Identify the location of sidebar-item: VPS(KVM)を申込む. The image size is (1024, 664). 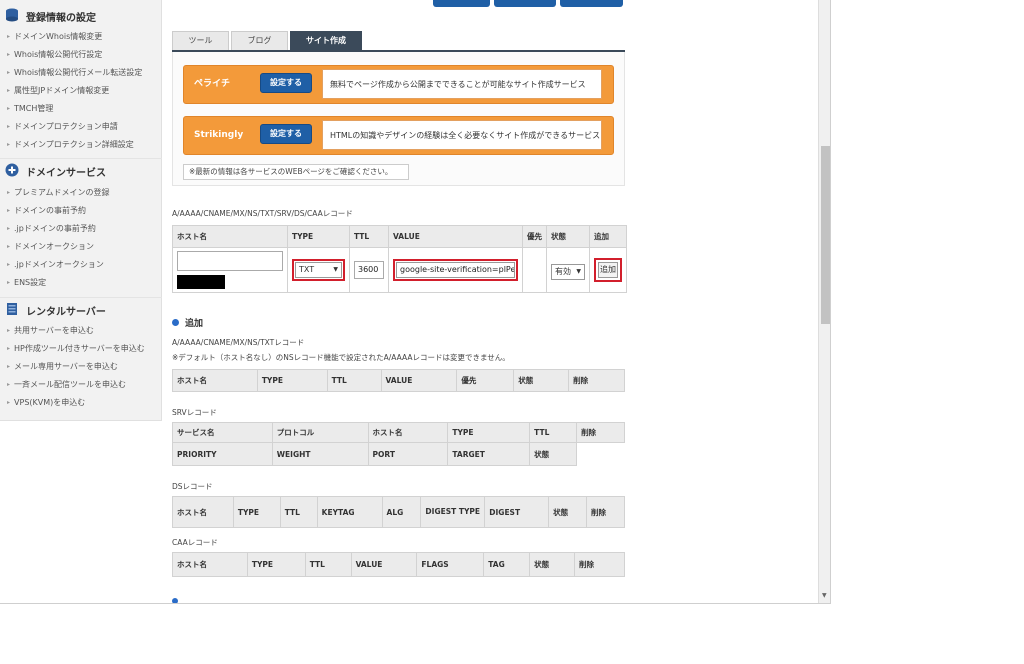
(46, 402).